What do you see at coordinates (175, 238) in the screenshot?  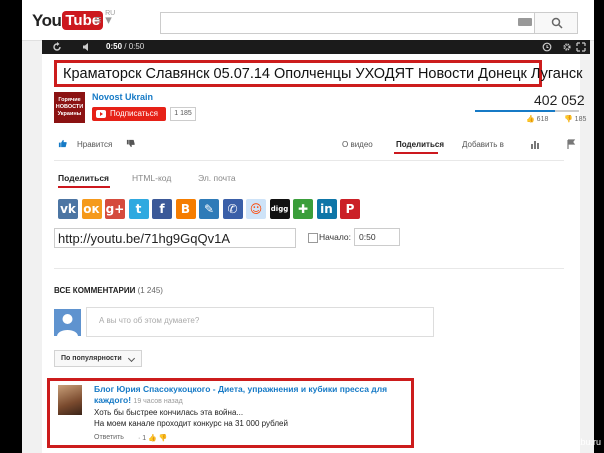 I see `share-url-input: http://youtu.be/71hg9GqQv1A` at bounding box center [175, 238].